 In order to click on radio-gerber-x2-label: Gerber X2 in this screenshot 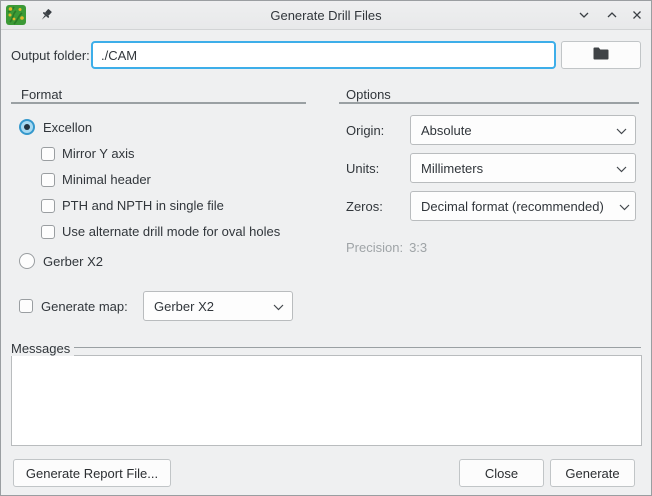, I will do `click(73, 261)`.